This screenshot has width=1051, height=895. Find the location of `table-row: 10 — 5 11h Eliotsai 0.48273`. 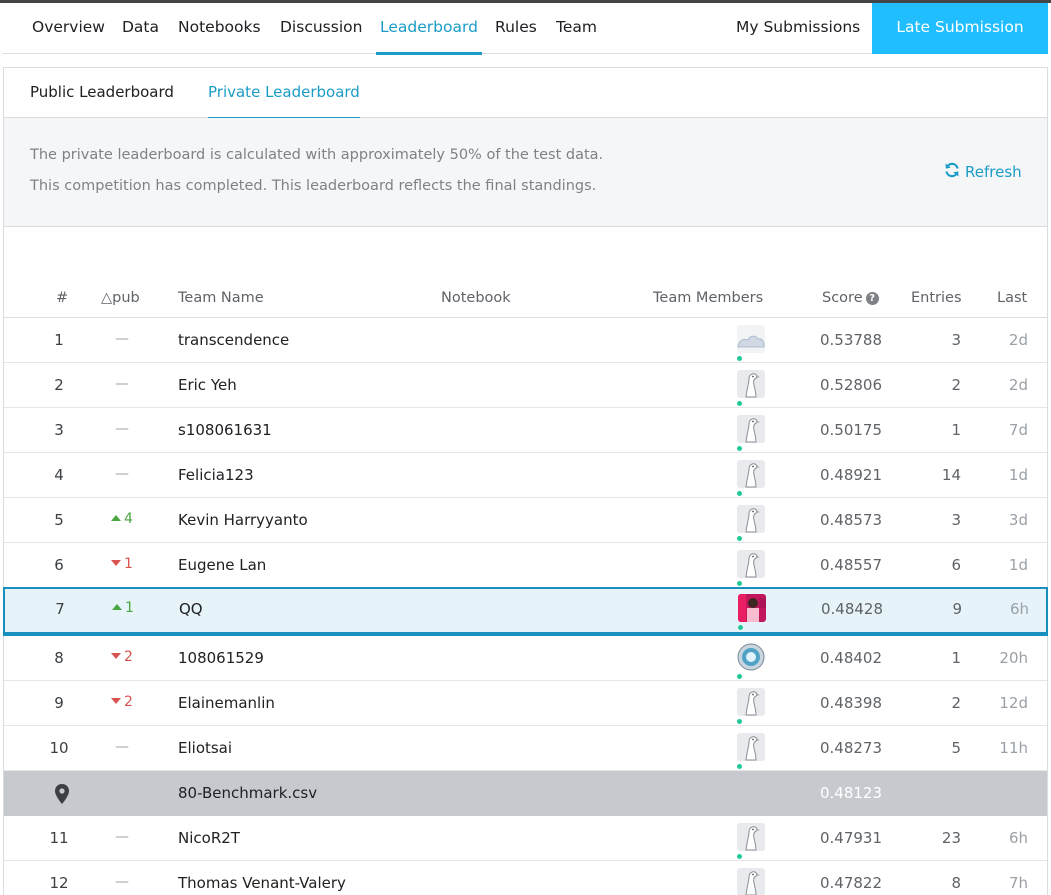

table-row: 10 — 5 11h Eliotsai 0.48273 is located at coordinates (525, 748).